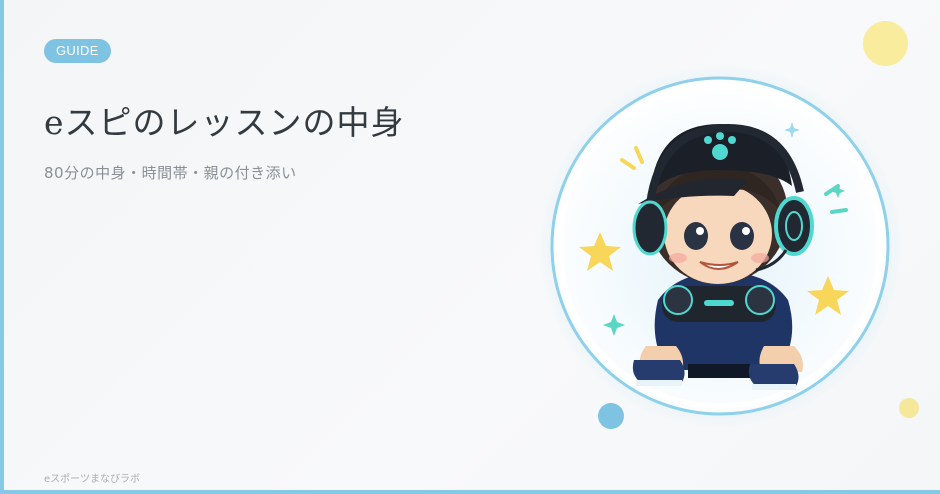  What do you see at coordinates (909, 408) in the screenshot?
I see `decorative-dot-yellow-small` at bounding box center [909, 408].